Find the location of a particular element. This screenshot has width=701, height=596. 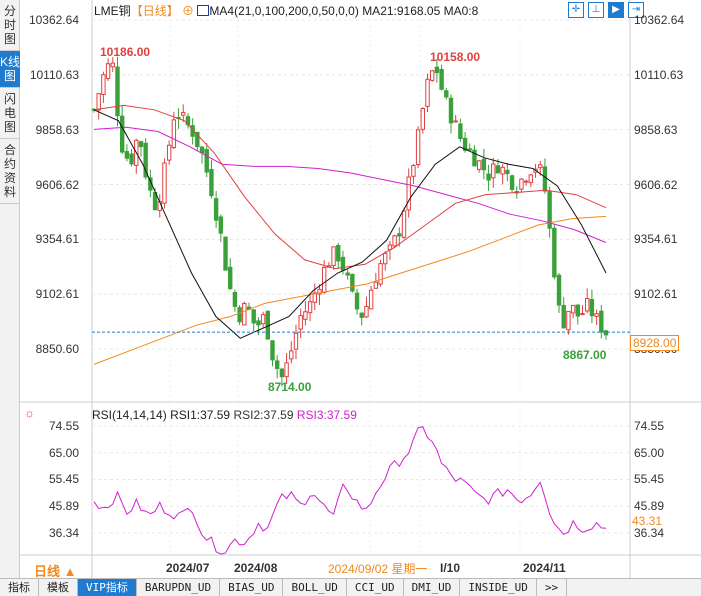

sidebar-tab: 闪电图 is located at coordinates (10, 113).